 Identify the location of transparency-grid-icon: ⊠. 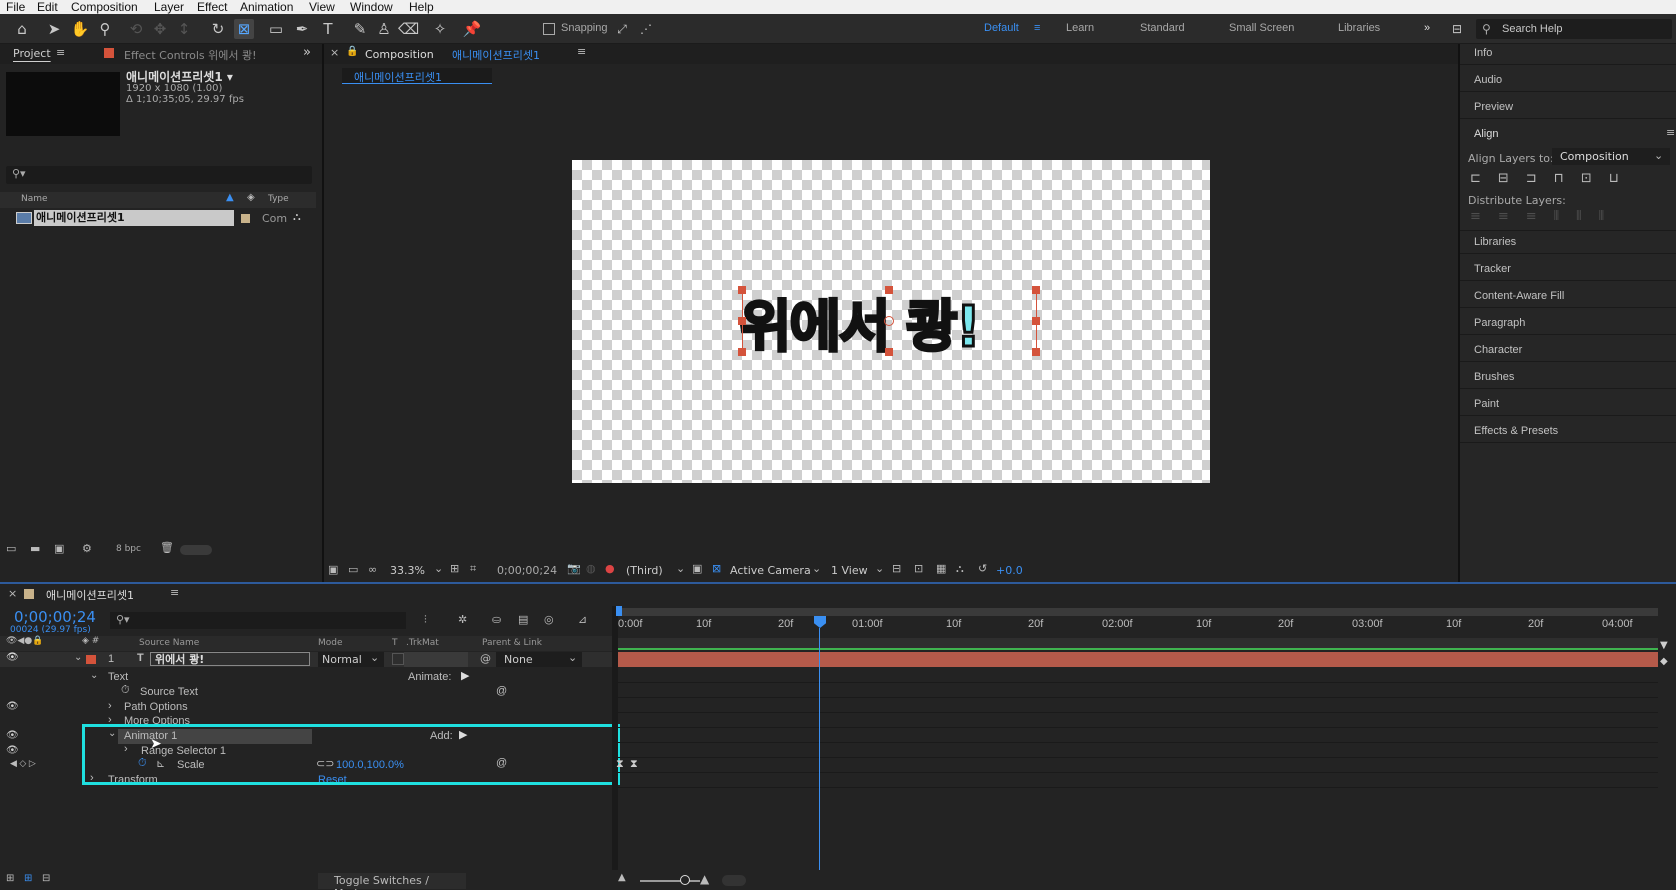
(716, 568).